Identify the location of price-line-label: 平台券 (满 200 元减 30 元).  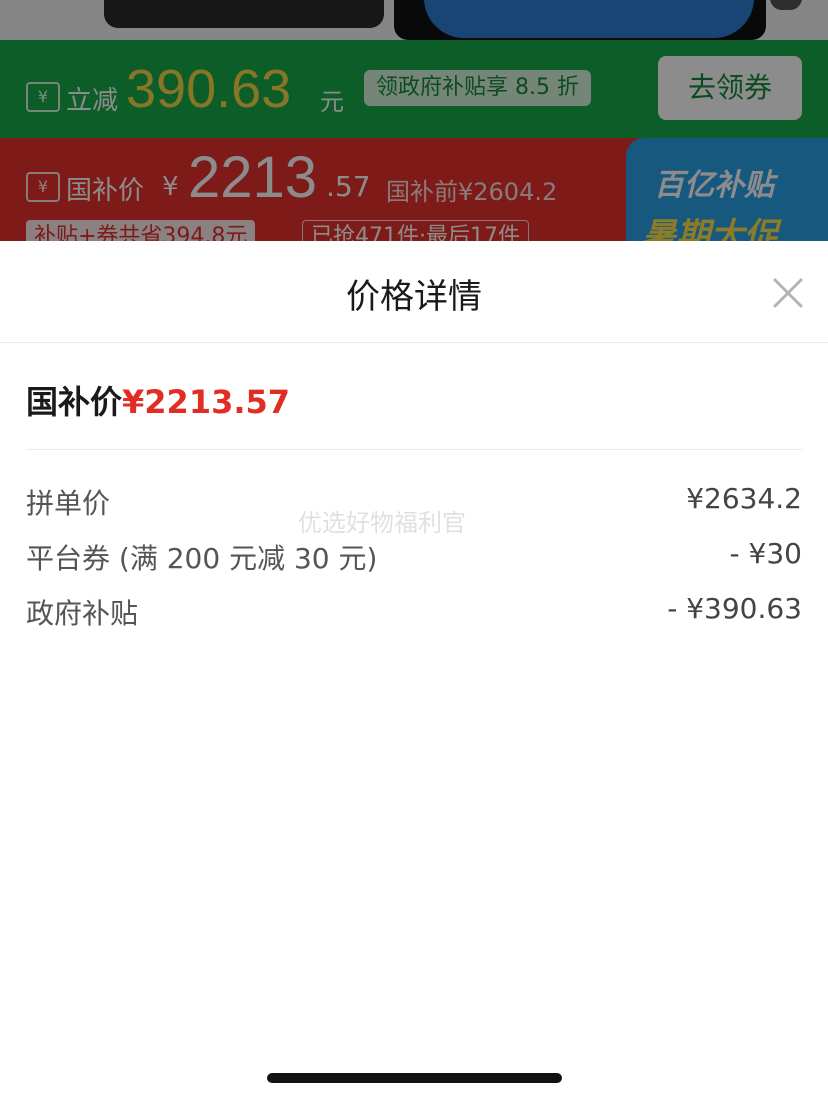
(202, 558).